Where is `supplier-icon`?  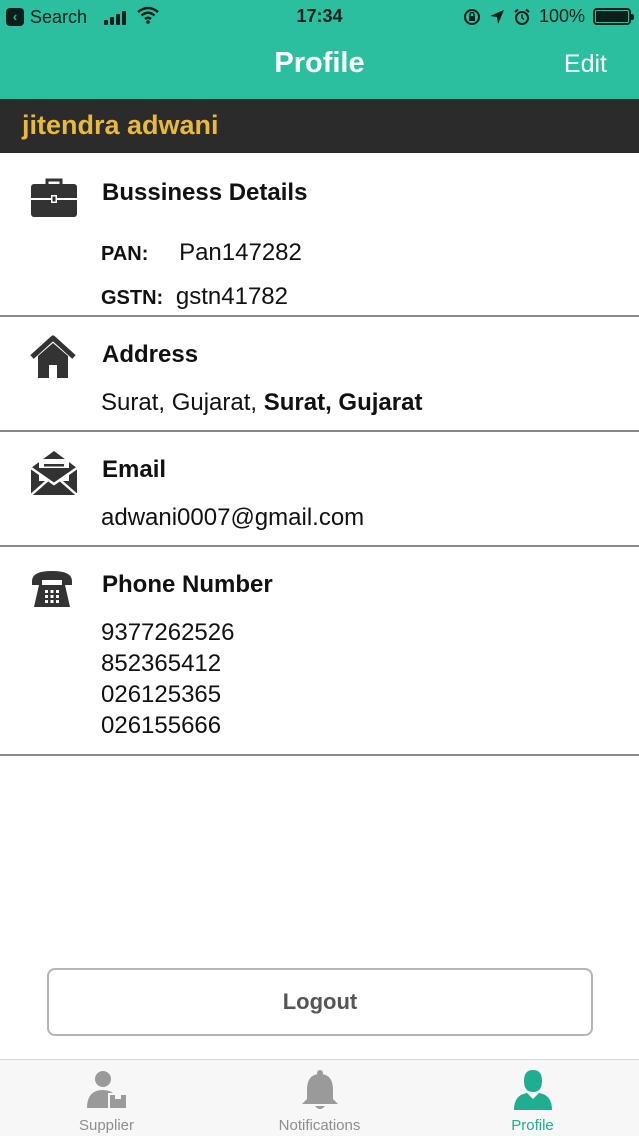
supplier-icon is located at coordinates (107, 1090).